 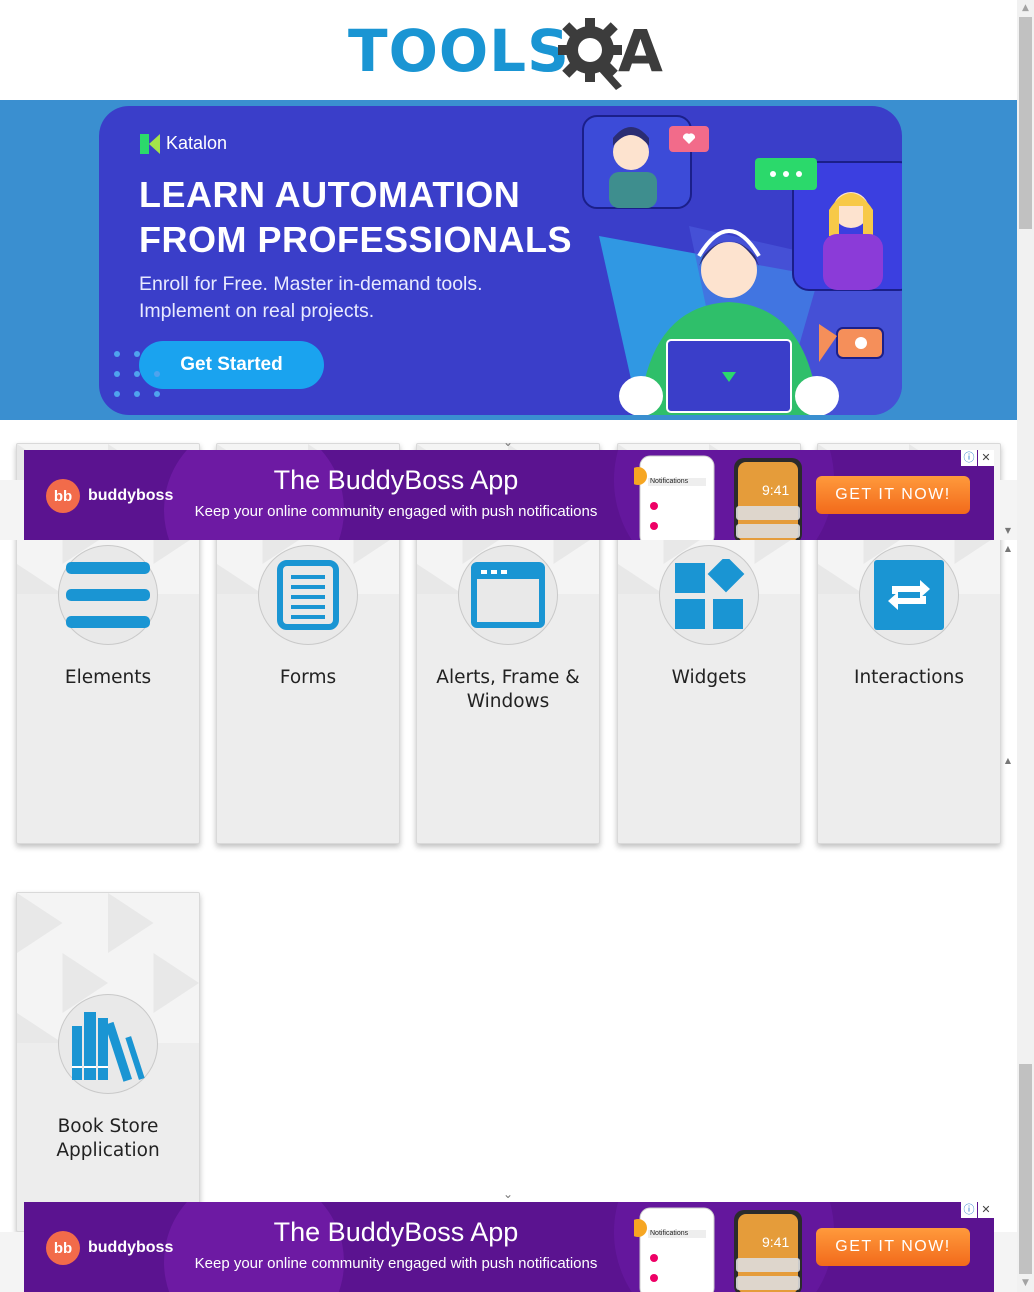 I want to click on subtext-line-2: Implement on real projects., so click(x=257, y=311).